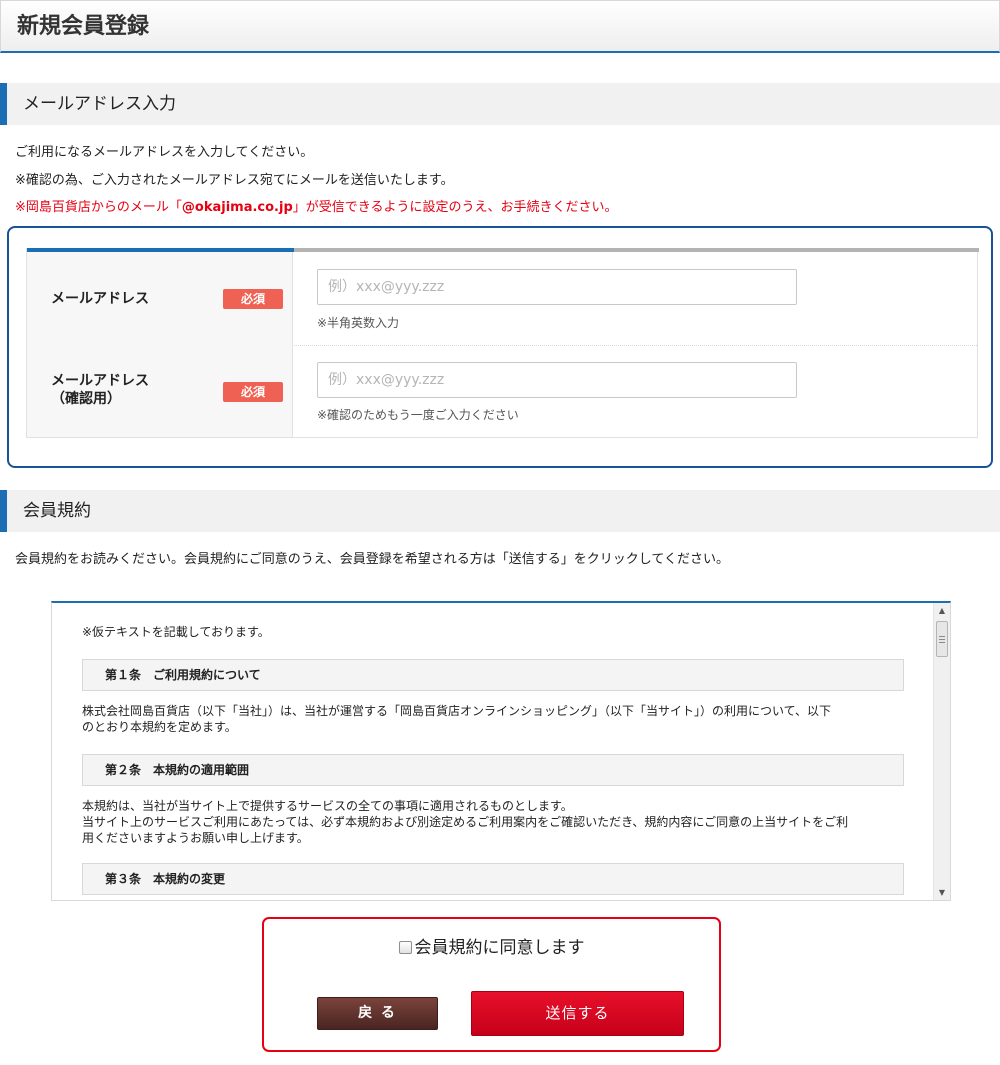 This screenshot has height=1065, width=1000. What do you see at coordinates (455, 207) in the screenshot?
I see `warning-suffix: 」が受信できるように設定のうえ、お手続きください。` at bounding box center [455, 207].